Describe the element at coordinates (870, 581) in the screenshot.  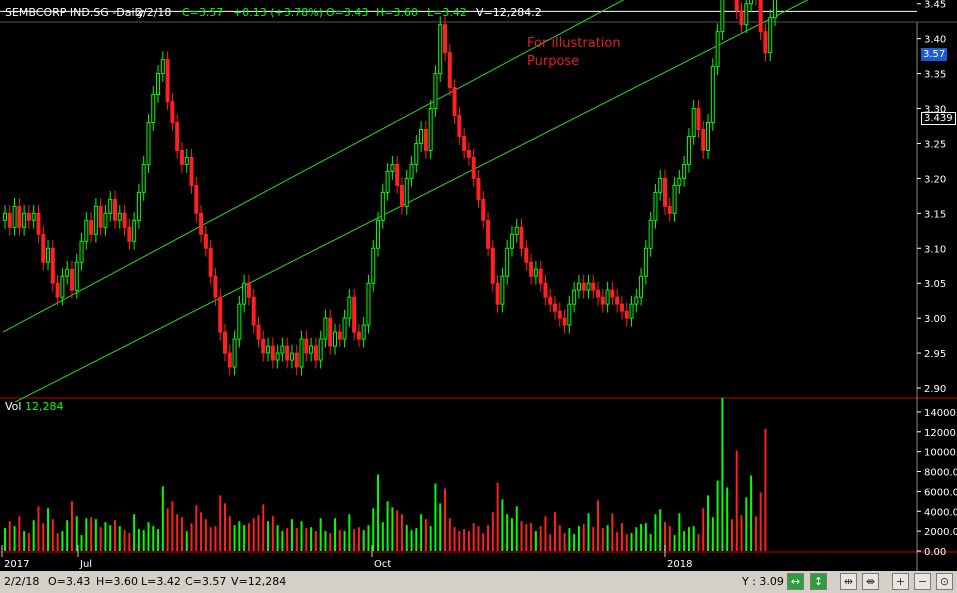
I see `expand-bars-button: ⇼` at that location.